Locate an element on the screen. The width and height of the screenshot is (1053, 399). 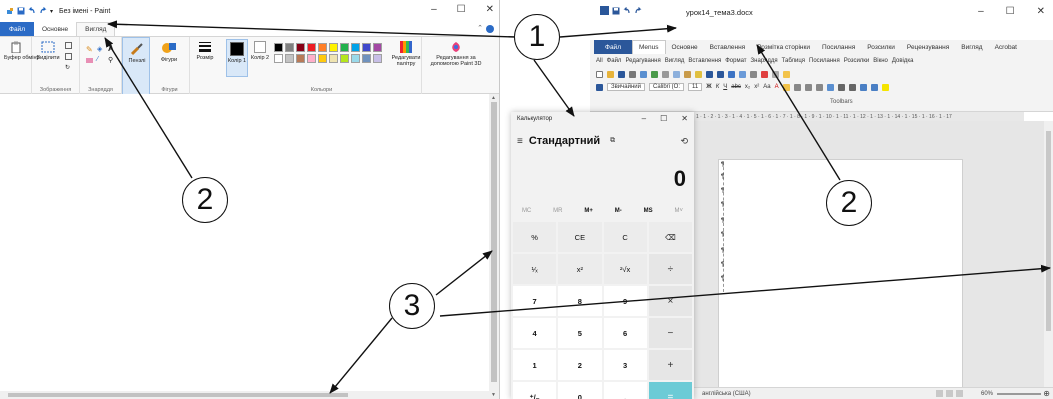
menu-tools: Знаряддя is located at coordinates (764, 61).